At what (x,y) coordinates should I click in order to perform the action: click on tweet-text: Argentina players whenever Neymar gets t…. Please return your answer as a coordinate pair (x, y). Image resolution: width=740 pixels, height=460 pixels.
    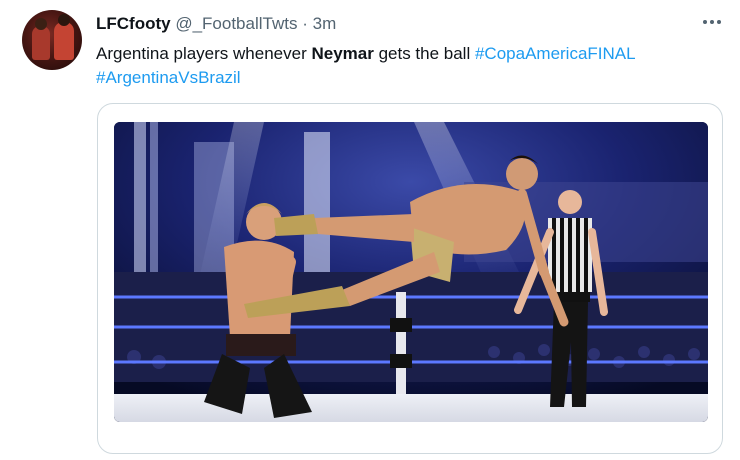
    Looking at the image, I should click on (406, 66).